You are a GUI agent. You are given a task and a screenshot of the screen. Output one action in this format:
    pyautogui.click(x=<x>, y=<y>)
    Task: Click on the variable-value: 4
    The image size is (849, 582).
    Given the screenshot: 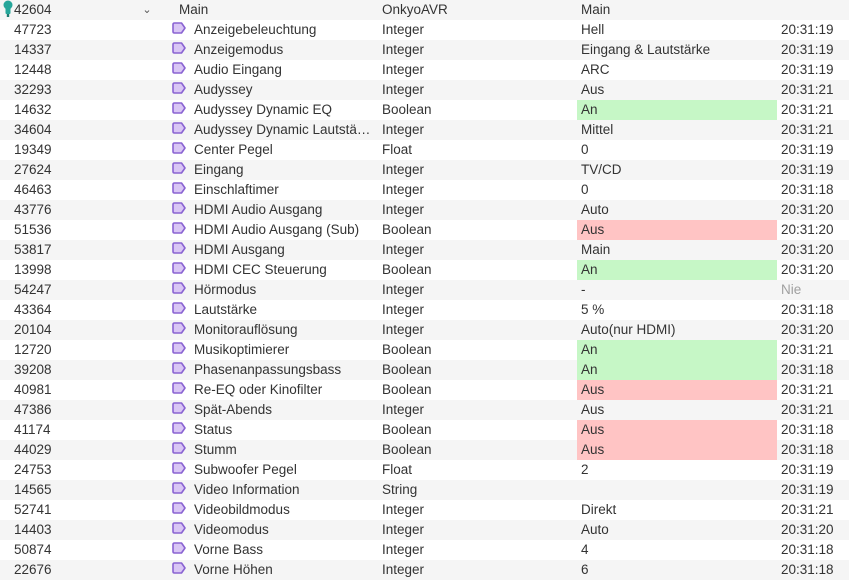 What is the action you would take?
    pyautogui.click(x=585, y=549)
    